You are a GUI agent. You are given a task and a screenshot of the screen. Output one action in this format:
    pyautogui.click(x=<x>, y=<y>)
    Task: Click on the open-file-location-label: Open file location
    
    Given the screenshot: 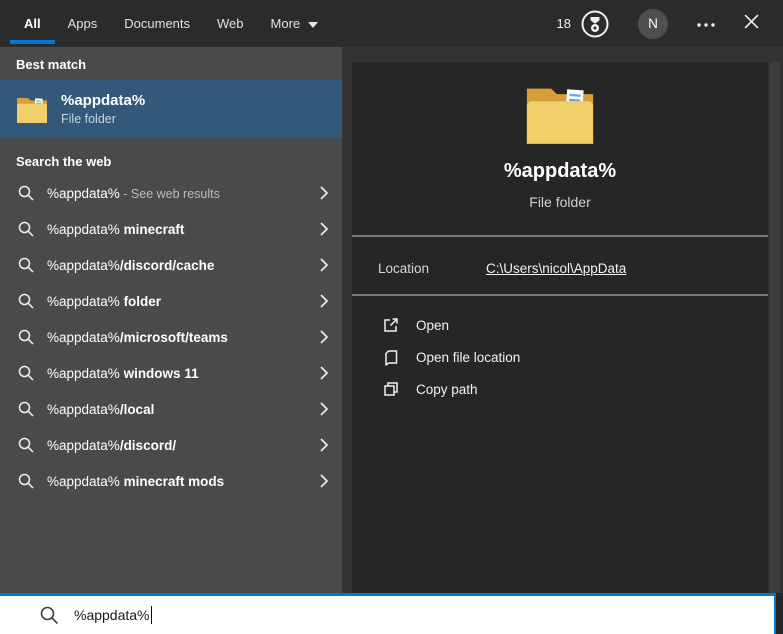 What is the action you would take?
    pyautogui.click(x=468, y=357)
    